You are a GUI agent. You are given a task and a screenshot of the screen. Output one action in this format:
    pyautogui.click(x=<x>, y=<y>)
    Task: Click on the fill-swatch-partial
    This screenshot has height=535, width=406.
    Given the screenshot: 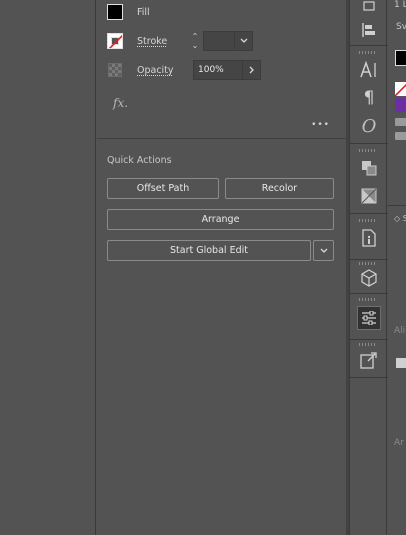 What is the action you would take?
    pyautogui.click(x=400, y=58)
    